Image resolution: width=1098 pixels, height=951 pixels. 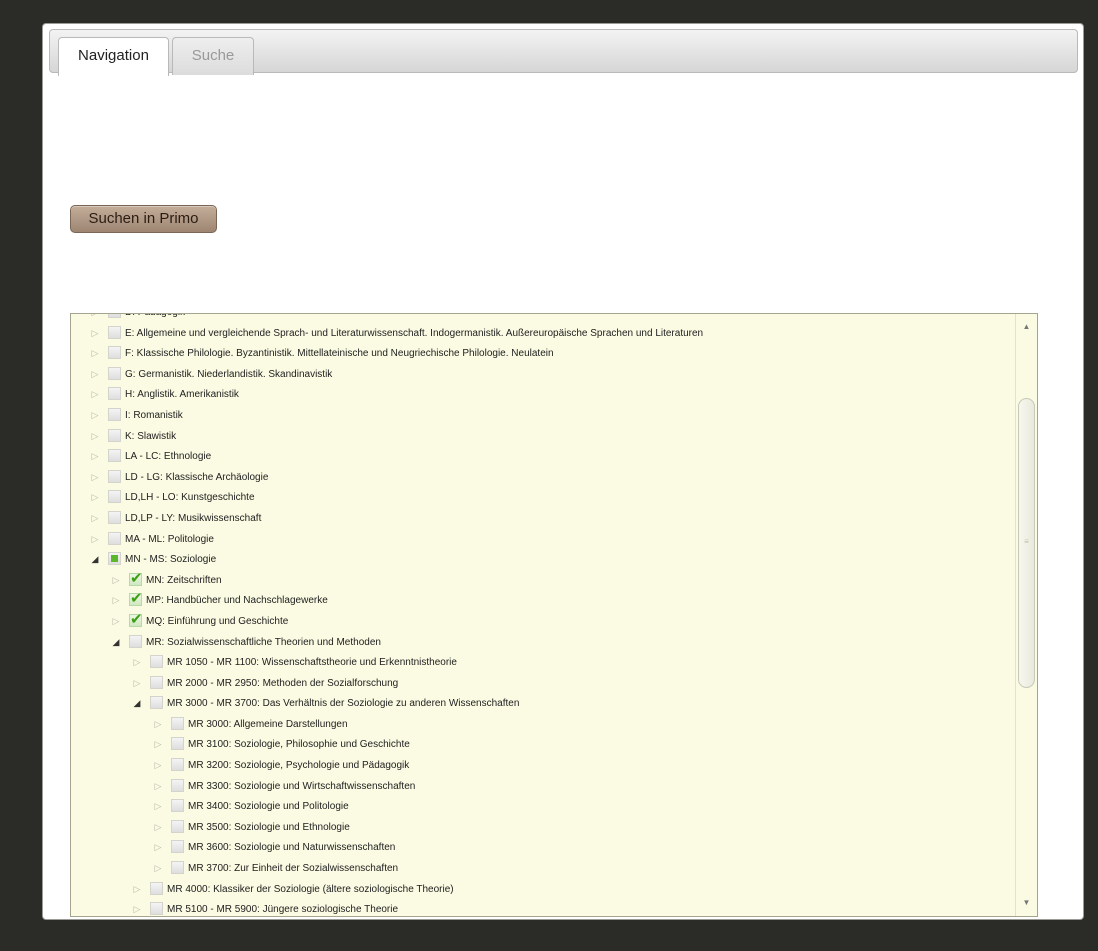 What do you see at coordinates (540, 415) in the screenshot?
I see `tree-node: ▷ I: Romanistik` at bounding box center [540, 415].